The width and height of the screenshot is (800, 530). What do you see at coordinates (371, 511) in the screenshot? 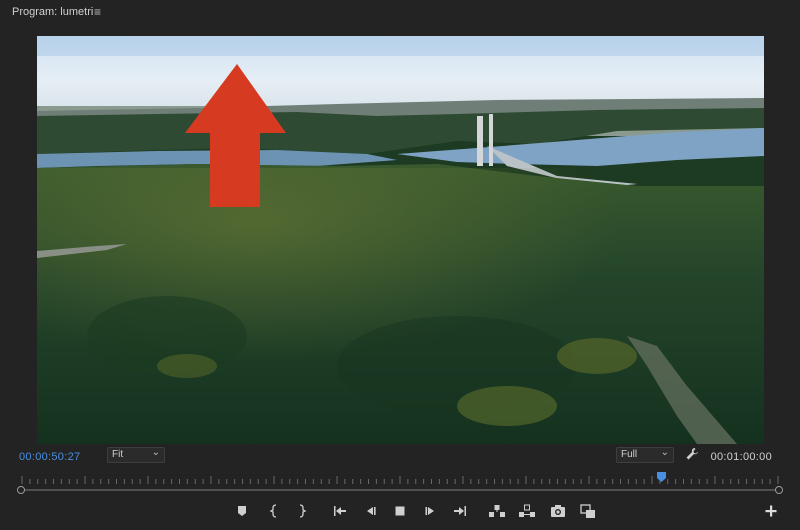
I see `step-back-icon` at bounding box center [371, 511].